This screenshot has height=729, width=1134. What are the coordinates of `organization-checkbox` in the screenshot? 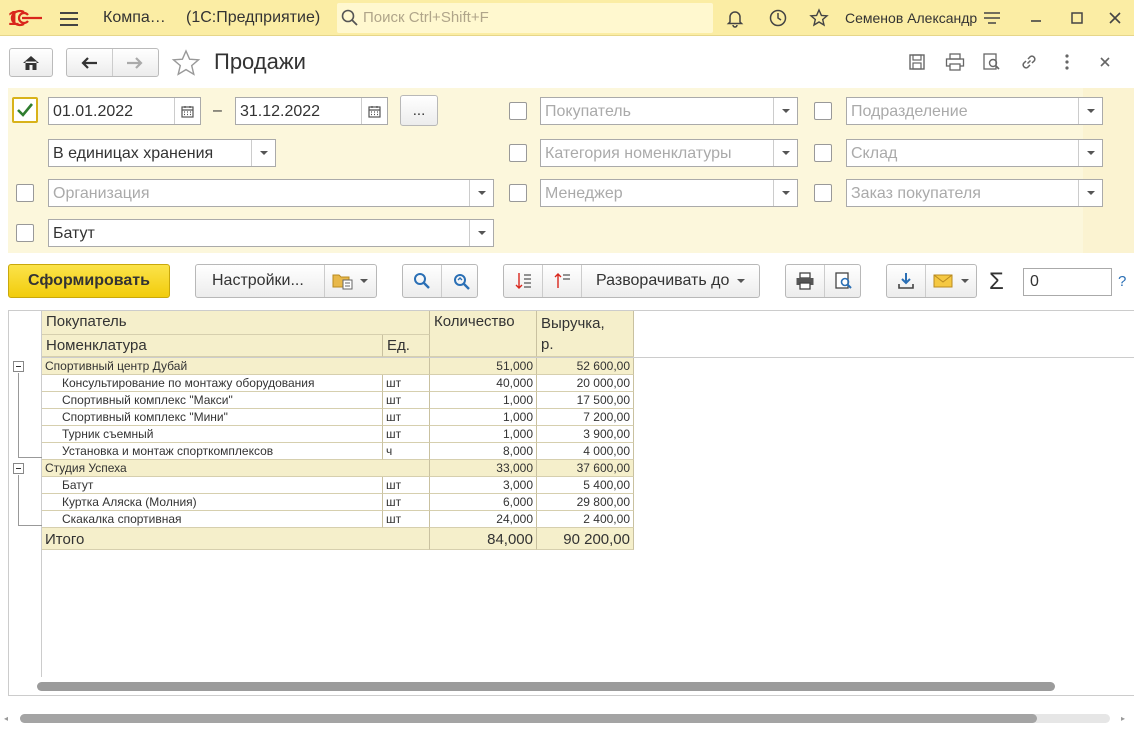 It's located at (25, 193).